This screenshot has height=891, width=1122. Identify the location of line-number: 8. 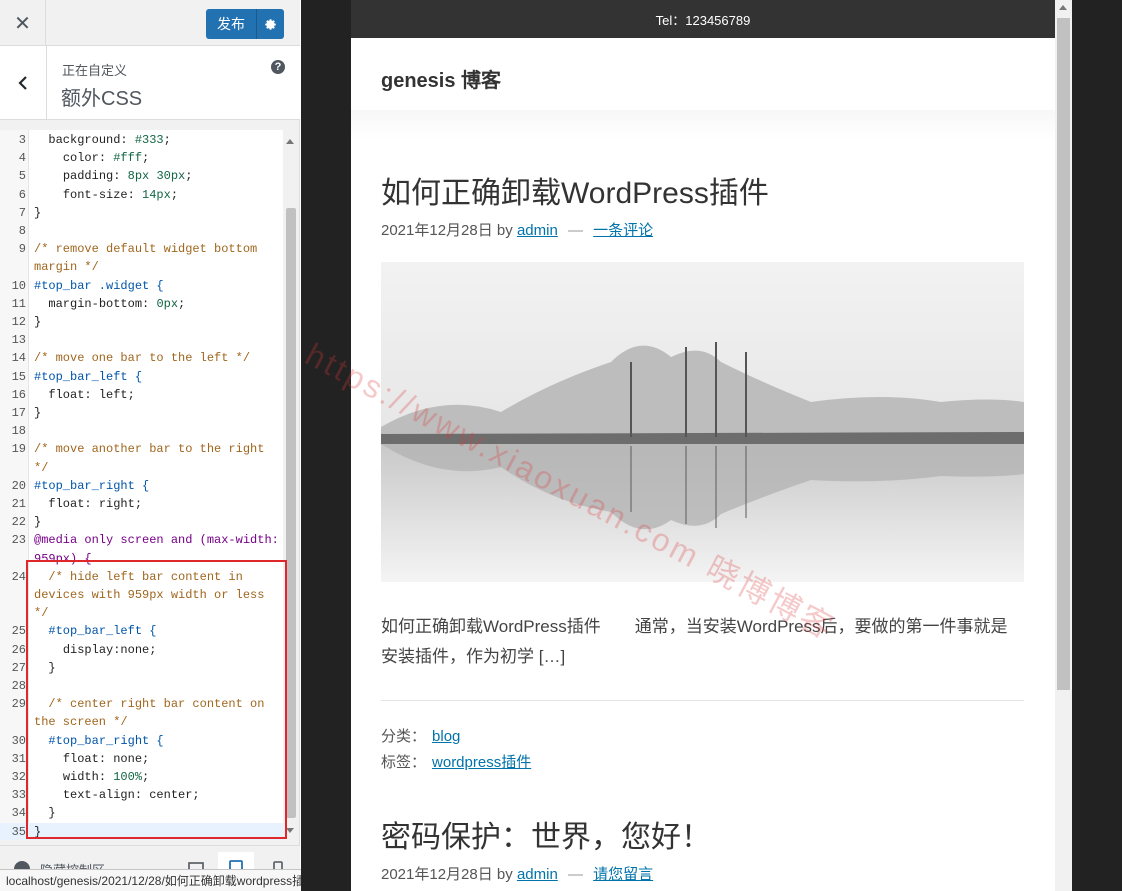
(22, 231).